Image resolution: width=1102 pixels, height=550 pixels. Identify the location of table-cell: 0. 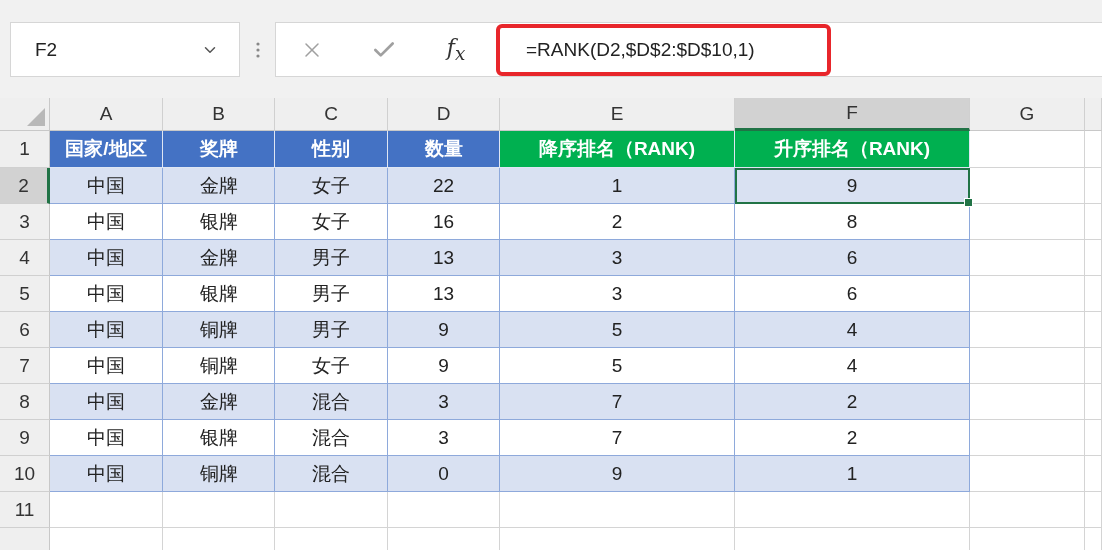
(444, 474).